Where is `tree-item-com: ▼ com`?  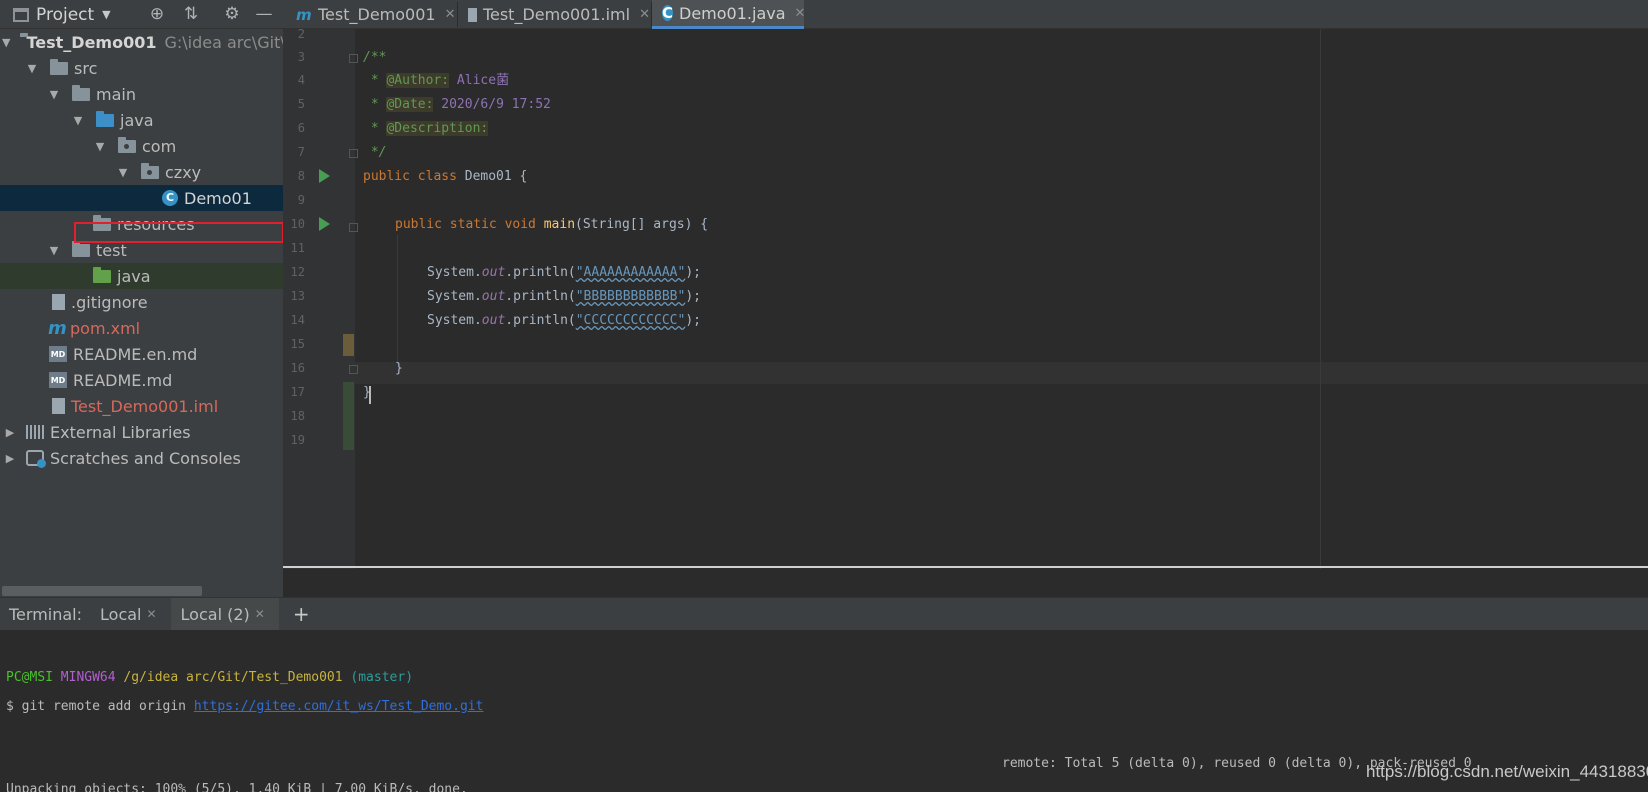 tree-item-com: ▼ com is located at coordinates (141, 146).